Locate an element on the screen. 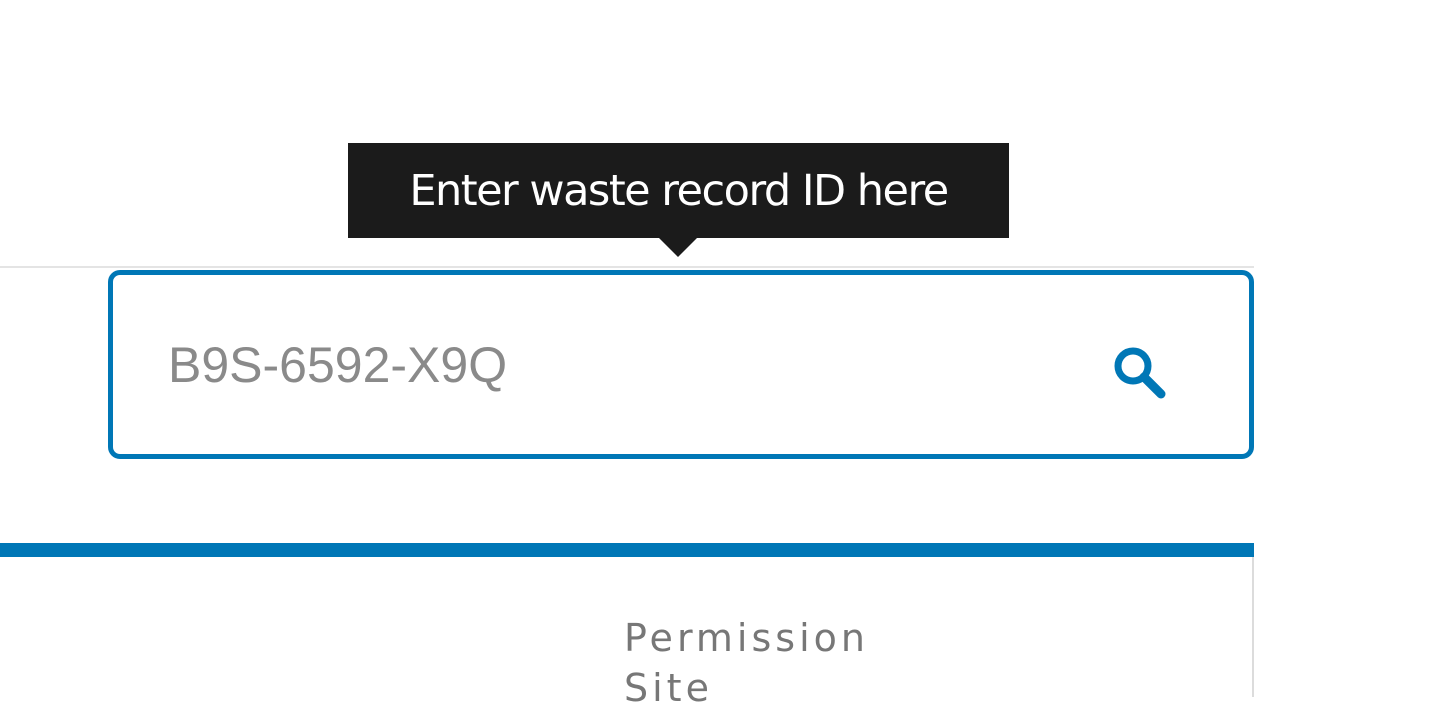 Image resolution: width=1440 pixels, height=713 pixels. search-tooltip: Enter waste record ID here is located at coordinates (678, 190).